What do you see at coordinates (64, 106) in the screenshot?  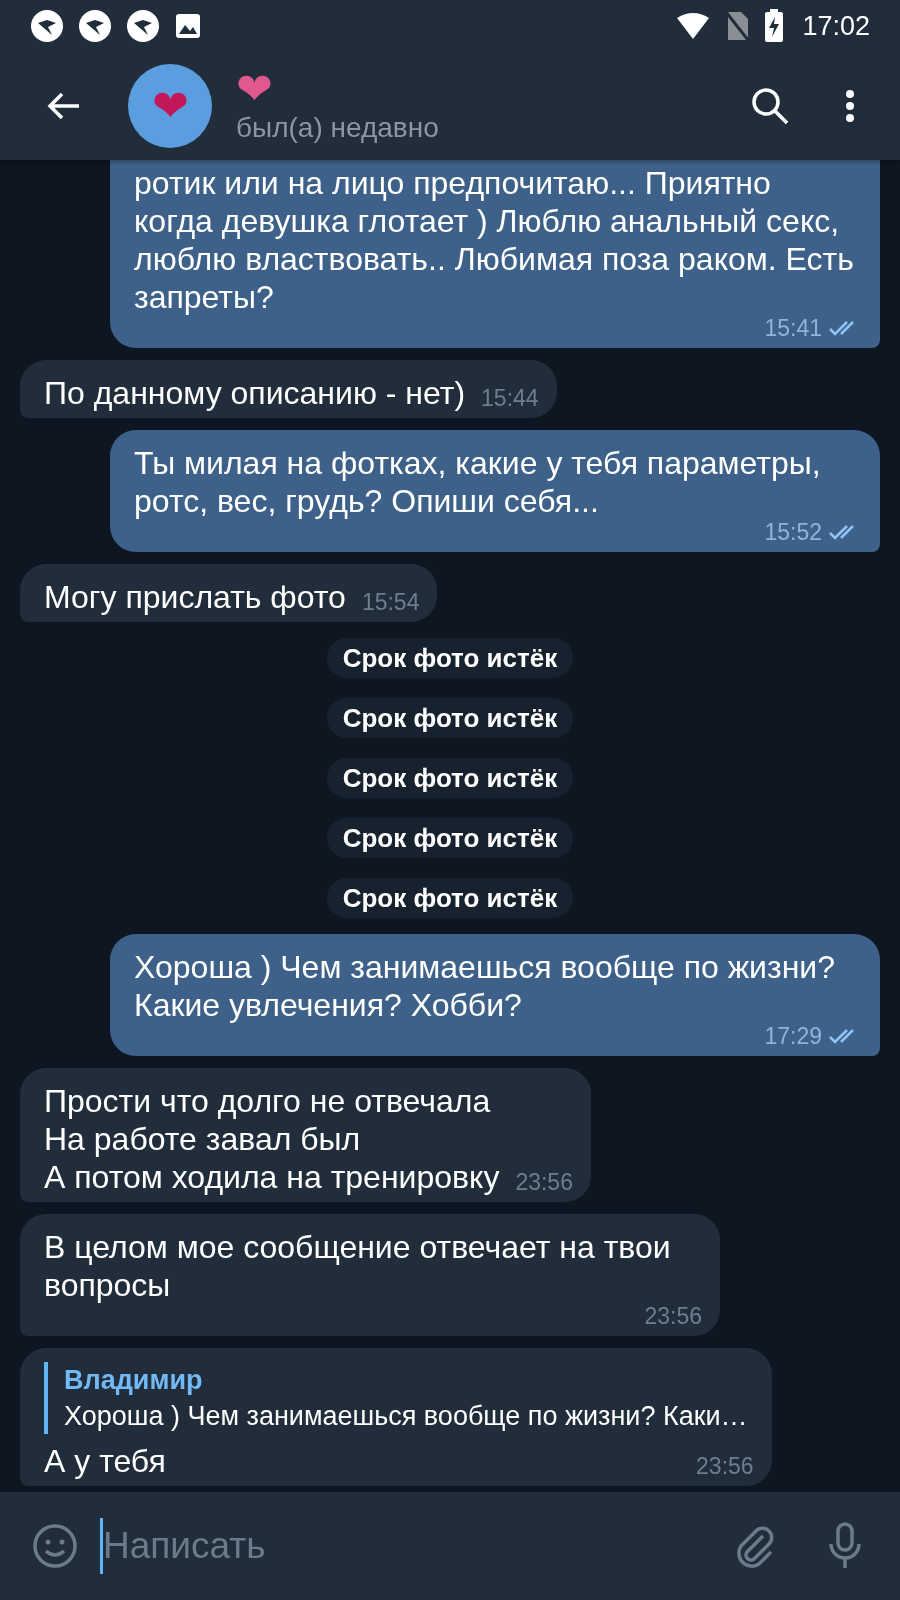 I see `back-arrow-icon` at bounding box center [64, 106].